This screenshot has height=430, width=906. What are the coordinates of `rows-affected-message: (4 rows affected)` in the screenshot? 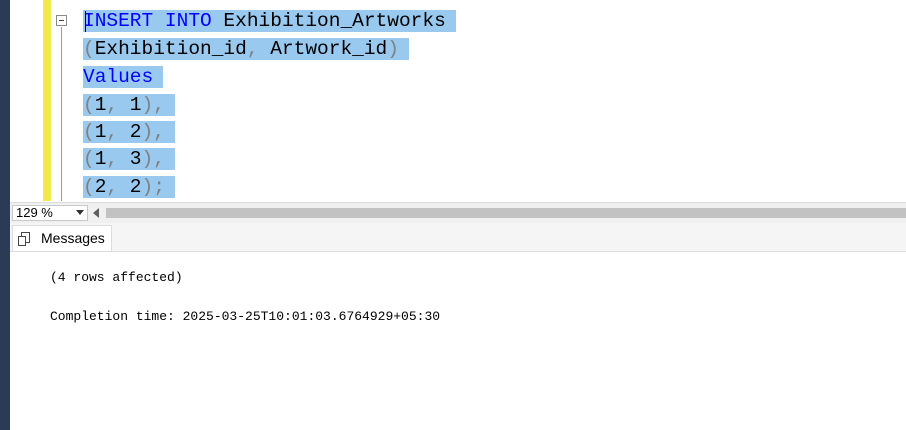 It's located at (116, 277).